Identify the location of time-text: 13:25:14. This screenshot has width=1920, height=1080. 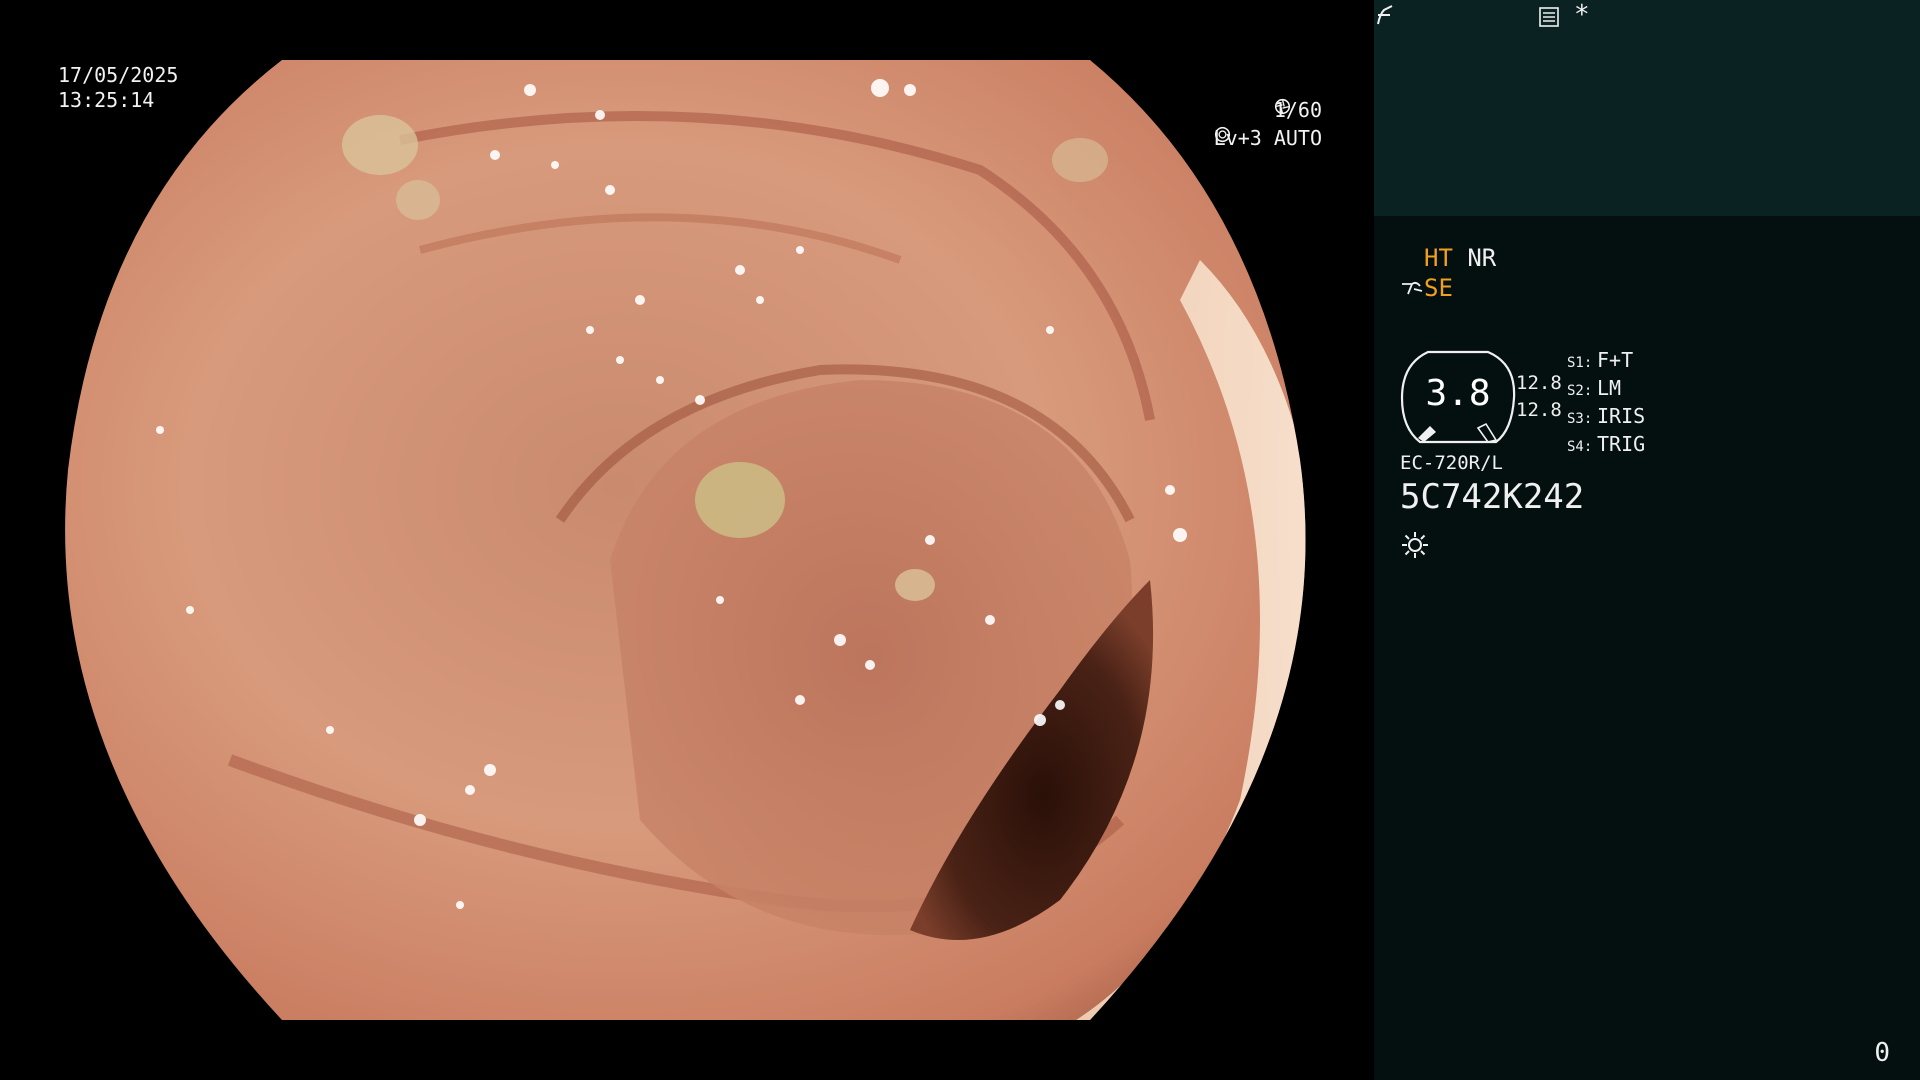
(106, 100).